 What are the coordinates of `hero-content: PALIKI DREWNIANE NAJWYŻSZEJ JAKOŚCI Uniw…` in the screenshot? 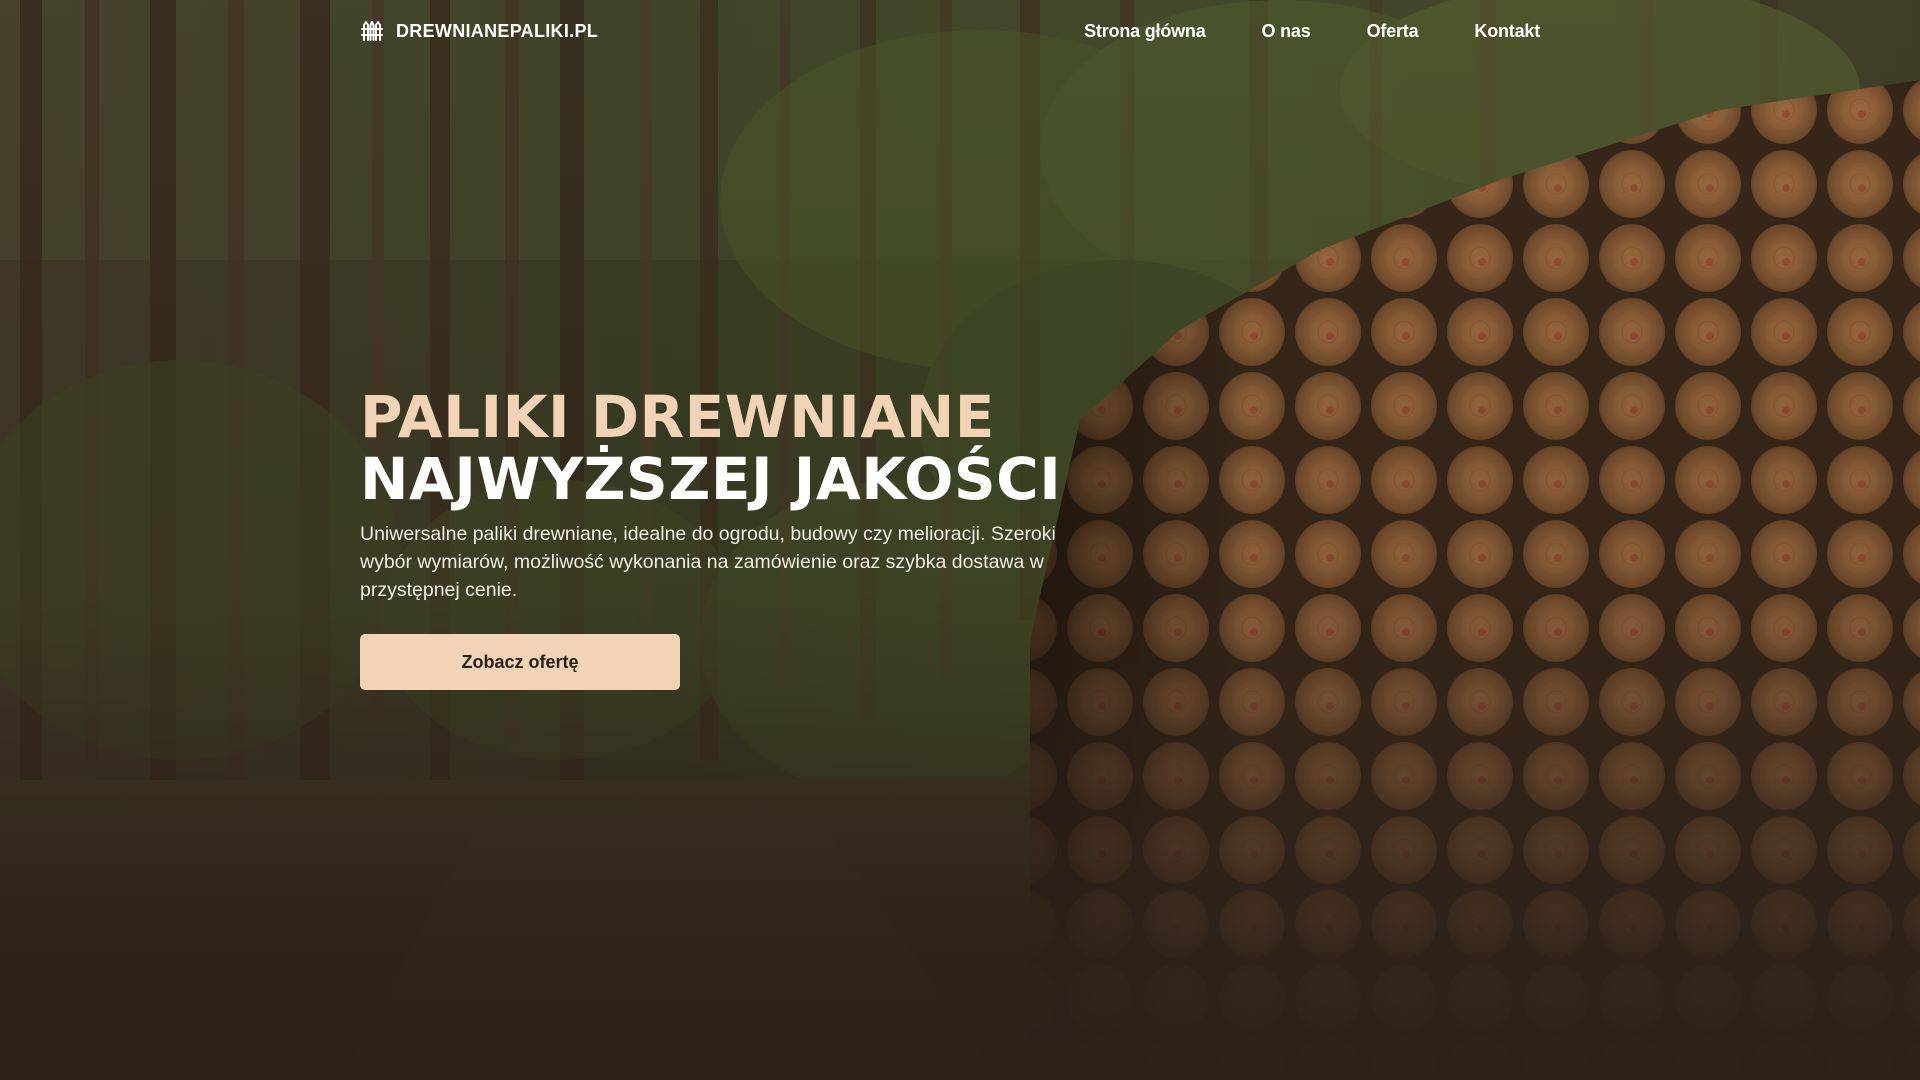 It's located at (730, 538).